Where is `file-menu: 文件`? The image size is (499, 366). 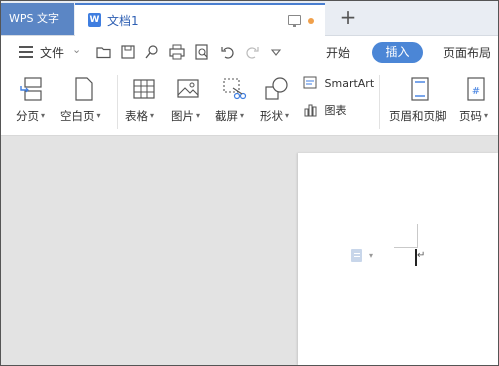
file-menu: 文件 is located at coordinates (52, 52).